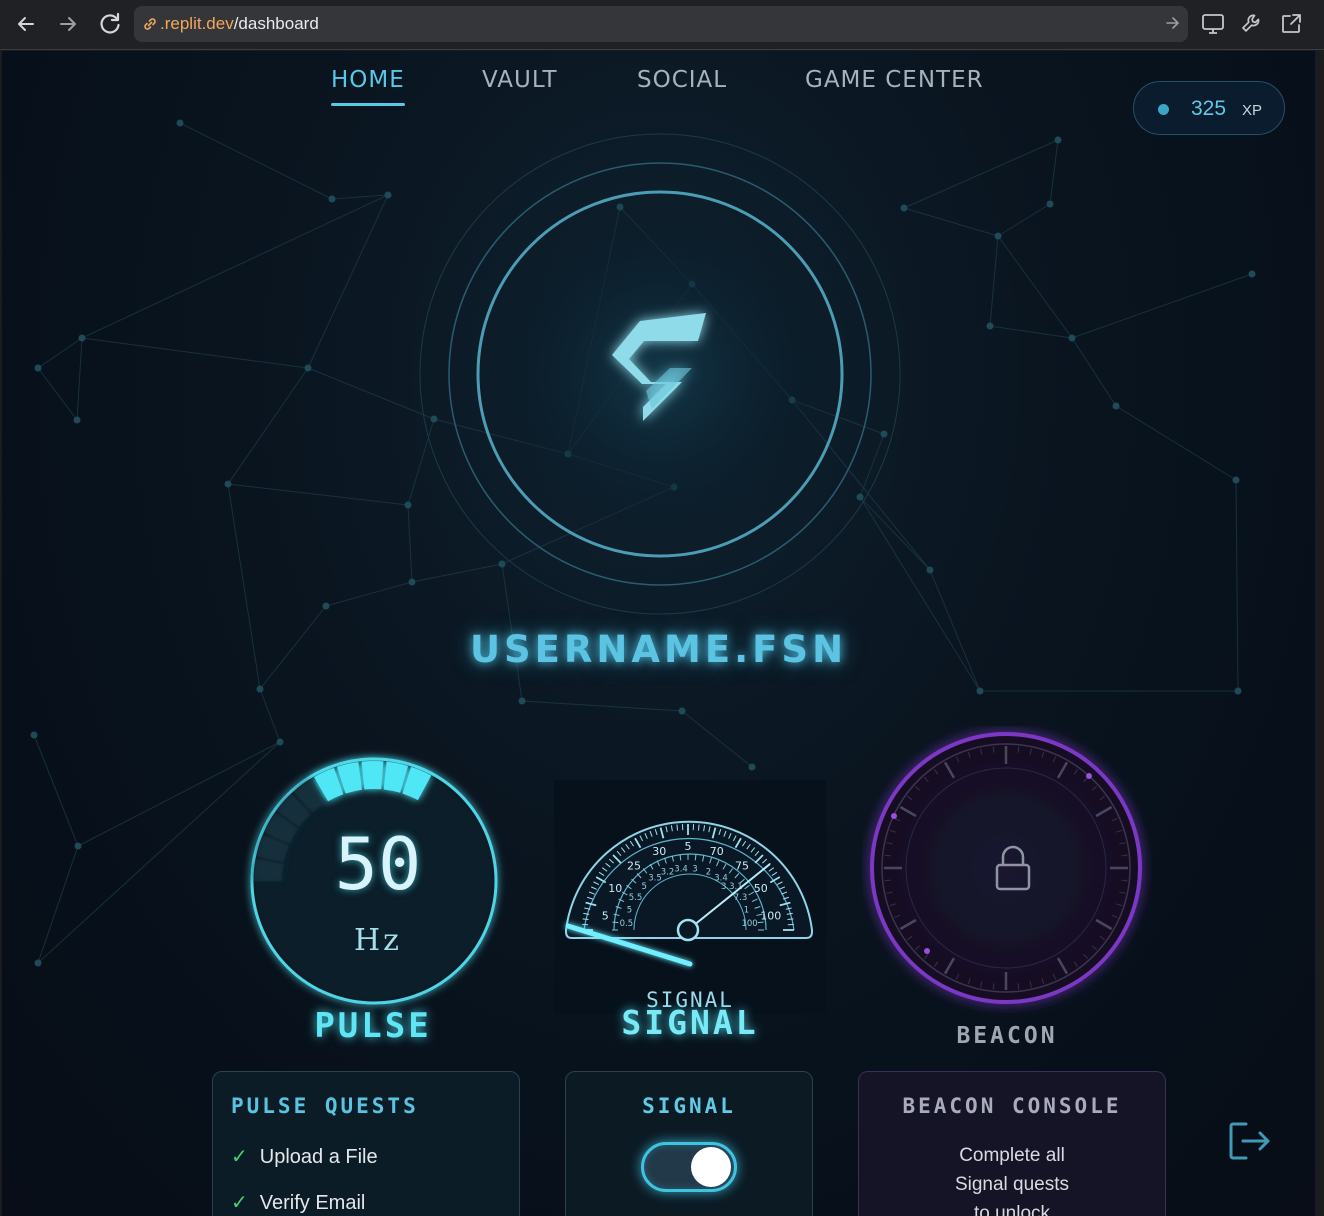 This screenshot has width=1324, height=1216. Describe the element at coordinates (741, 898) in the screenshot. I see `signal-inner-tick-label: 7.3` at that location.